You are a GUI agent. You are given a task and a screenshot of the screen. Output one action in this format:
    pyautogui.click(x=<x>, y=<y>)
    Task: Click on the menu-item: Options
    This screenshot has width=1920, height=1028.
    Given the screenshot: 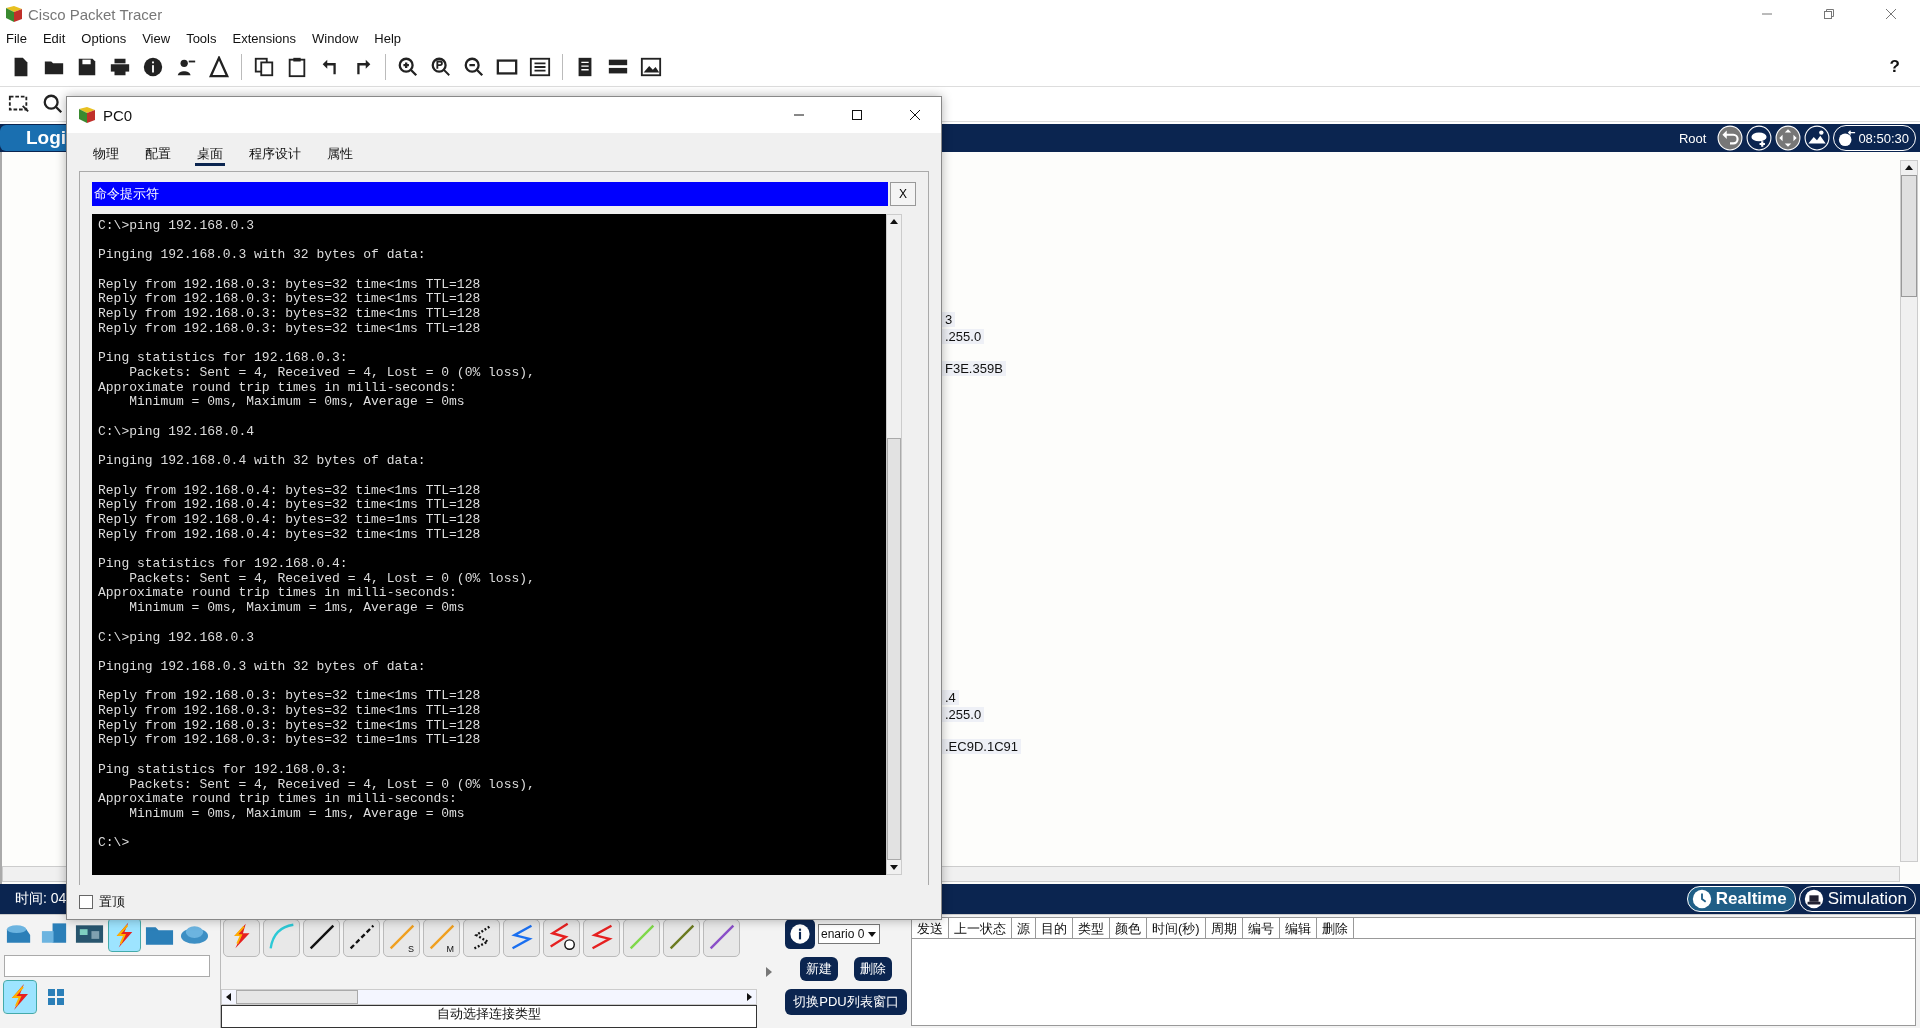 What is the action you would take?
    pyautogui.click(x=104, y=38)
    